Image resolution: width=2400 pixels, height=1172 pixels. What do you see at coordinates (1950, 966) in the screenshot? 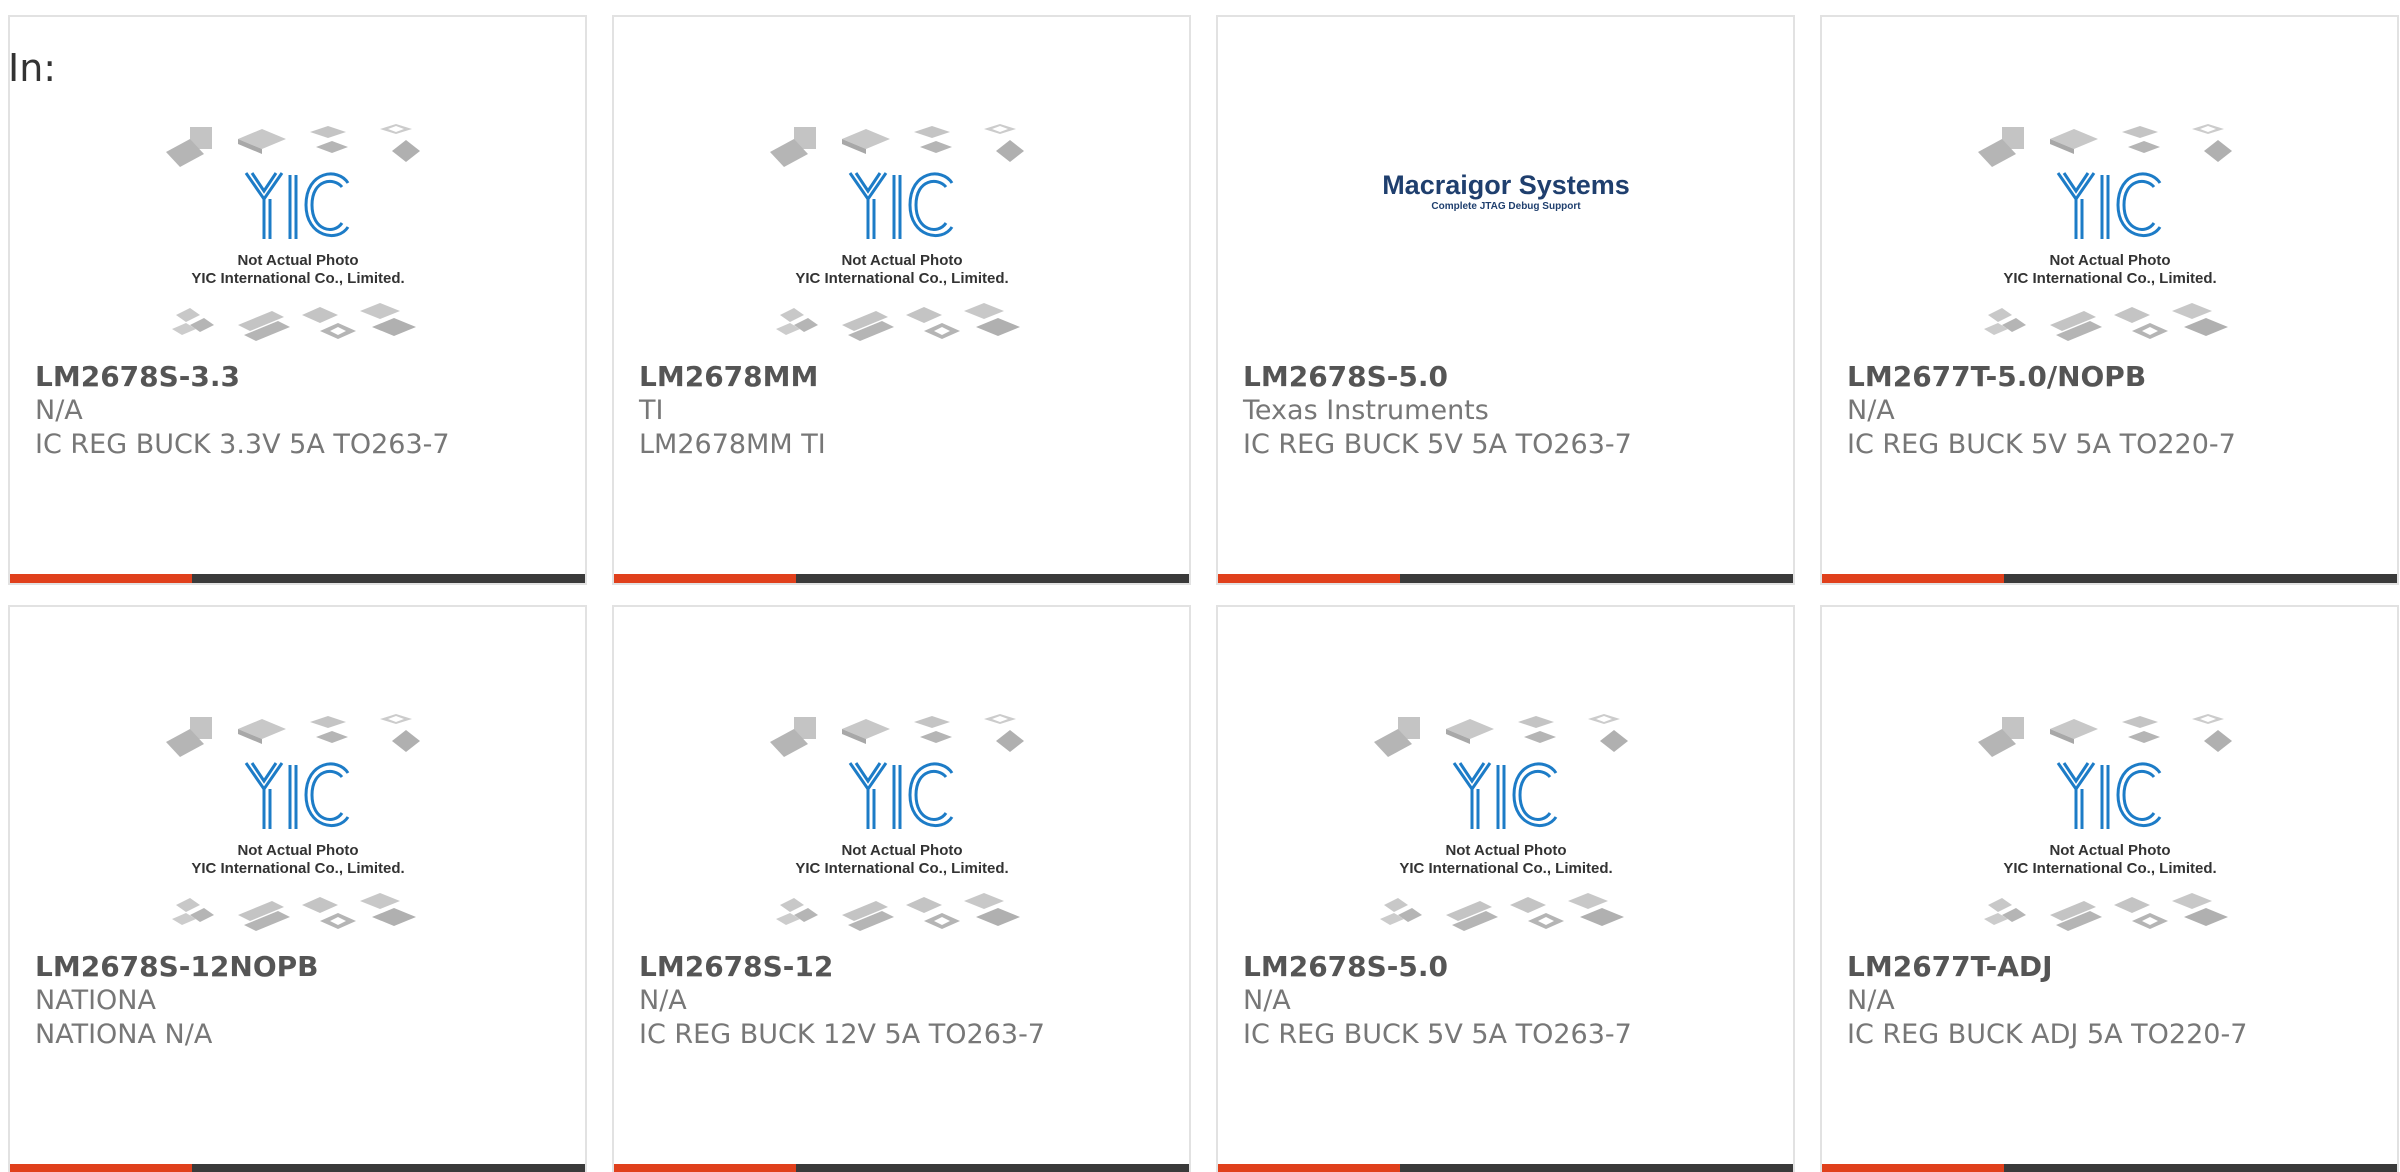
I see `part-number: LM2677T-ADJ` at bounding box center [1950, 966].